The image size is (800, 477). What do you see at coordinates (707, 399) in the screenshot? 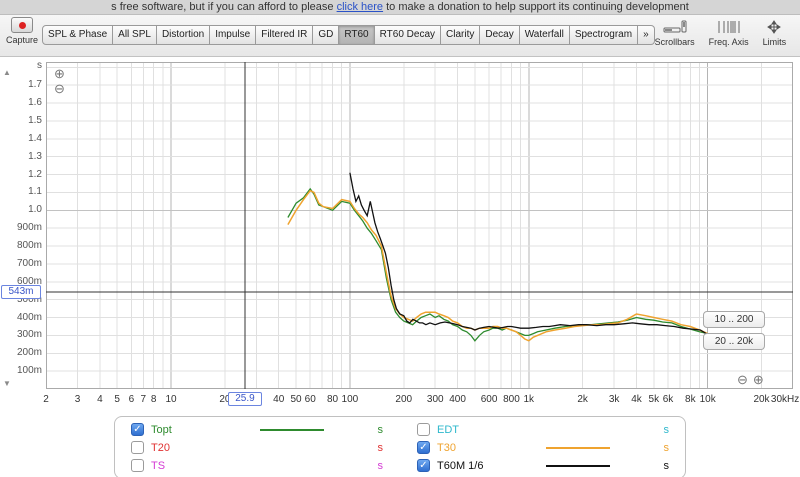
I see `x-tick-label: 10k` at bounding box center [707, 399].